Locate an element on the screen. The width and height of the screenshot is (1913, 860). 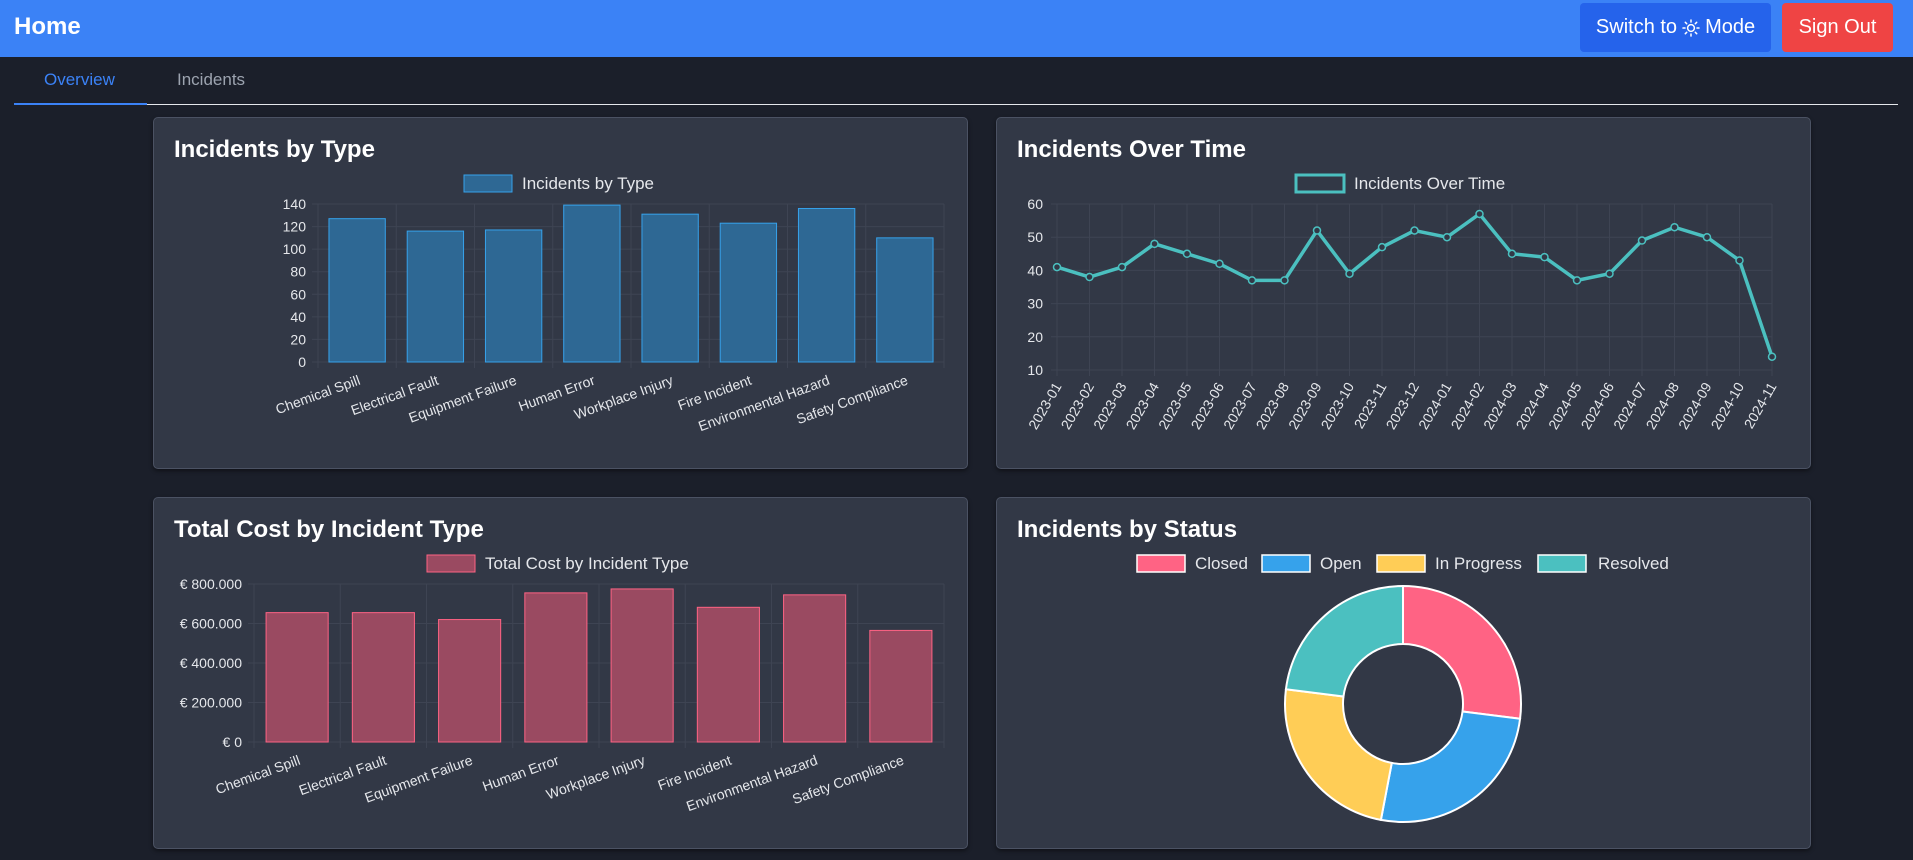
y-tick-label: € 0 is located at coordinates (233, 742).